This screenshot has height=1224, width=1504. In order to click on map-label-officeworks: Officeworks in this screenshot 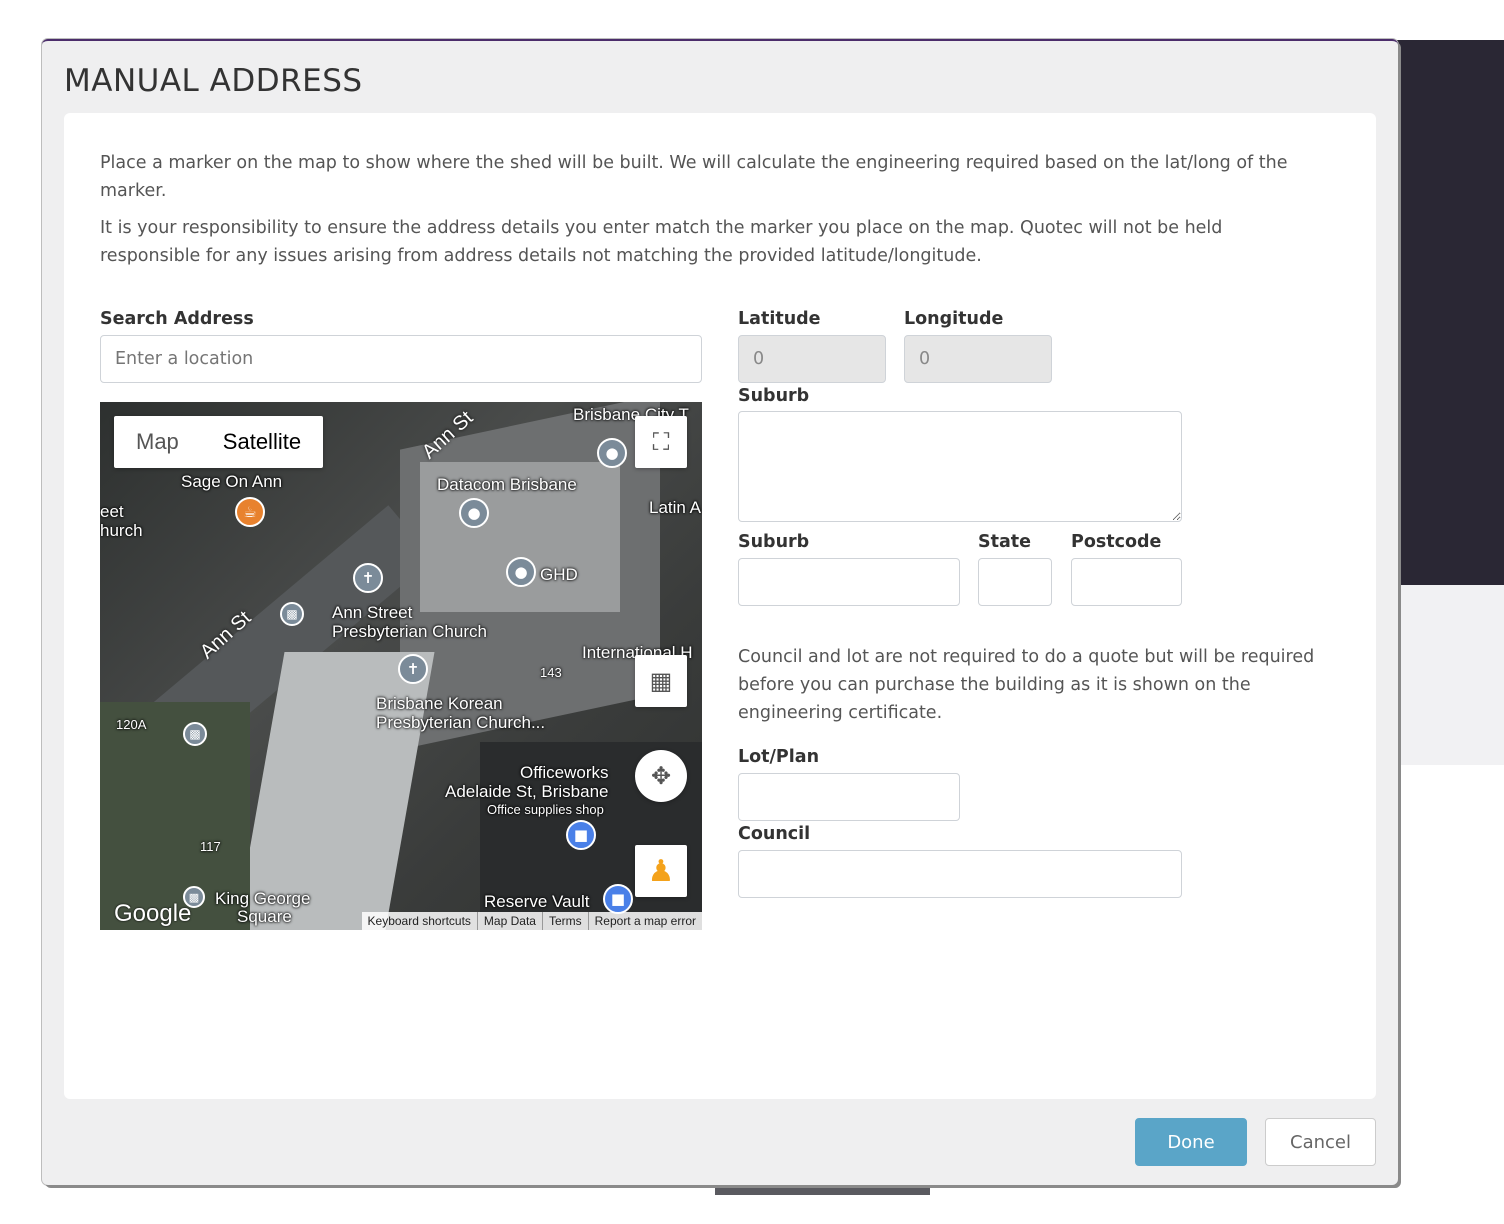, I will do `click(564, 772)`.